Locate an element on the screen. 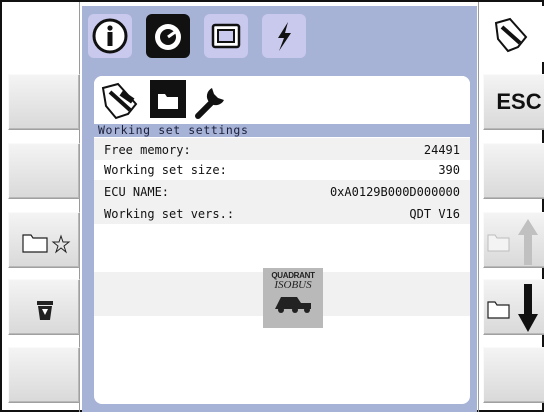 The height and width of the screenshot is (412, 544). left-softkey-folder-favorite is located at coordinates (44, 240).